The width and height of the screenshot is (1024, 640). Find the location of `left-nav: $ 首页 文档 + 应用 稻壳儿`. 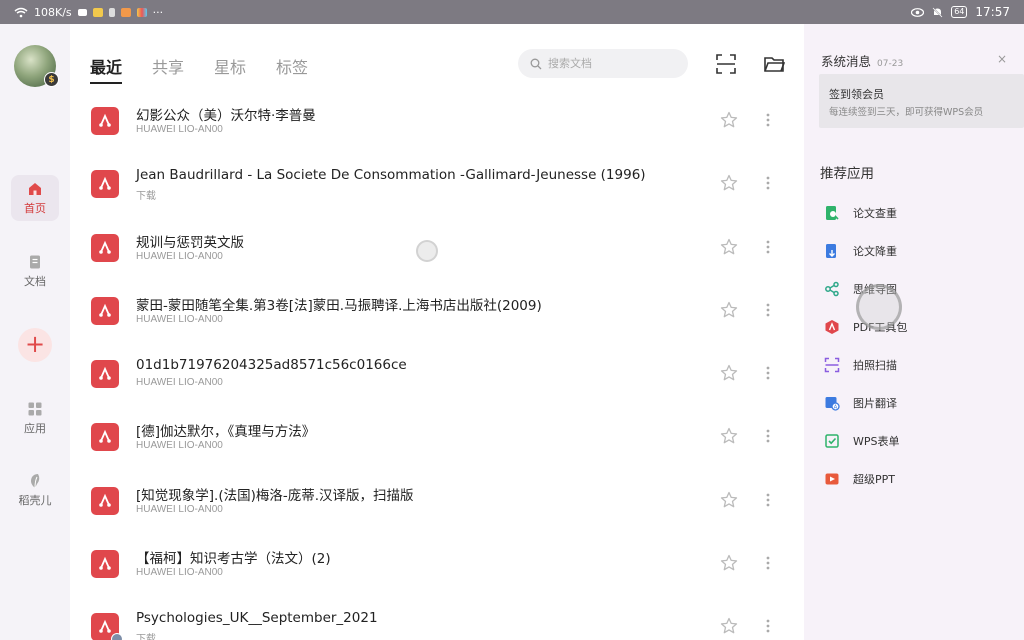

left-nav: $ 首页 文档 + 应用 稻壳儿 is located at coordinates (35, 332).